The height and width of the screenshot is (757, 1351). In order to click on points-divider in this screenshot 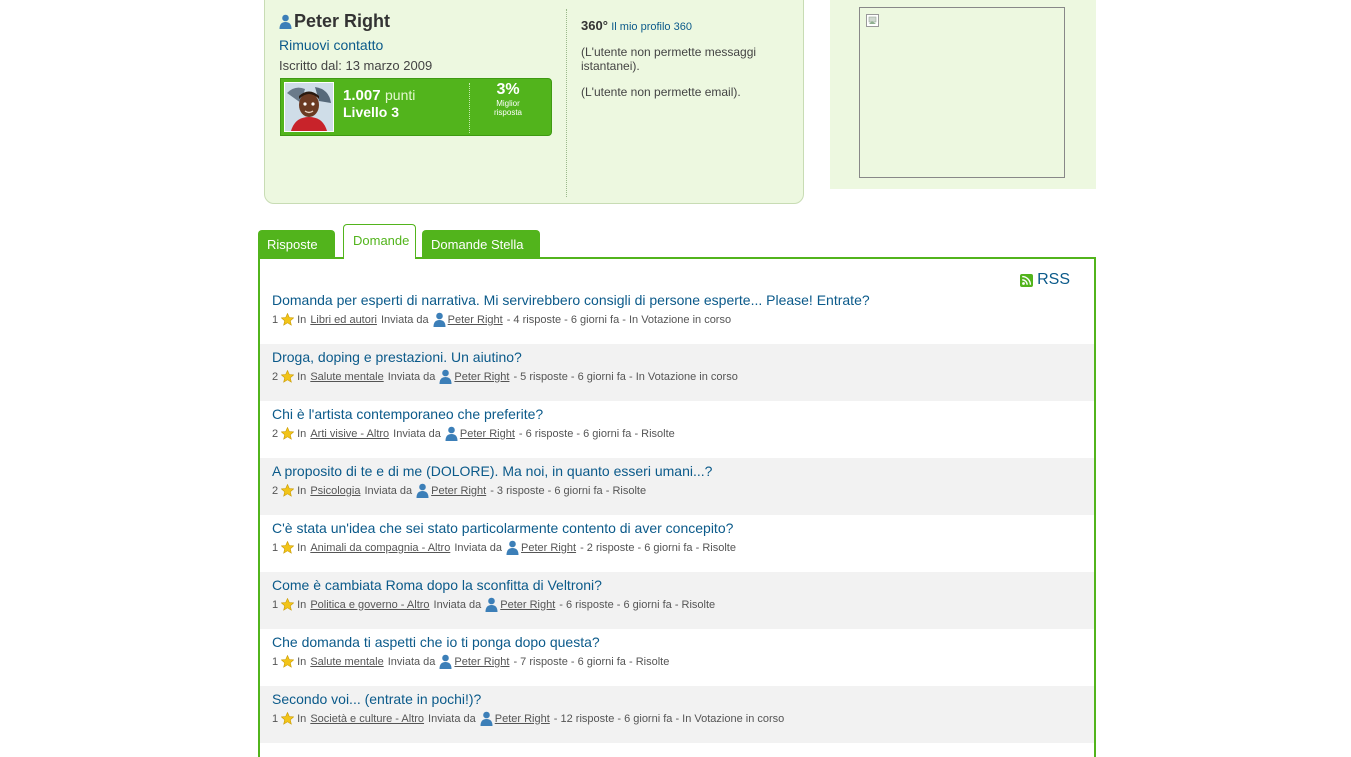, I will do `click(469, 108)`.